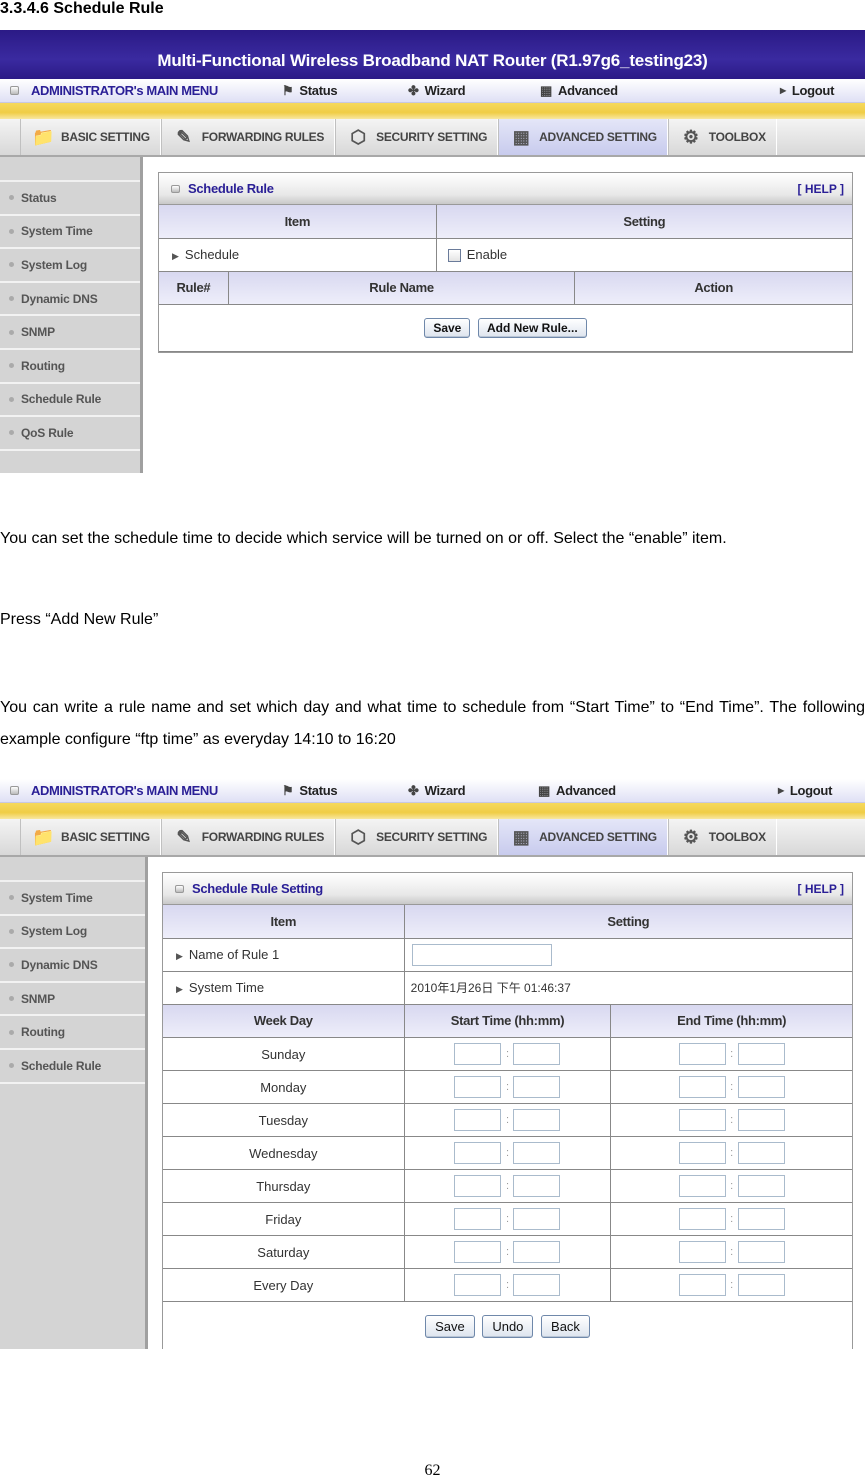 The height and width of the screenshot is (1484, 865). I want to click on enable-checkbox, so click(454, 256).